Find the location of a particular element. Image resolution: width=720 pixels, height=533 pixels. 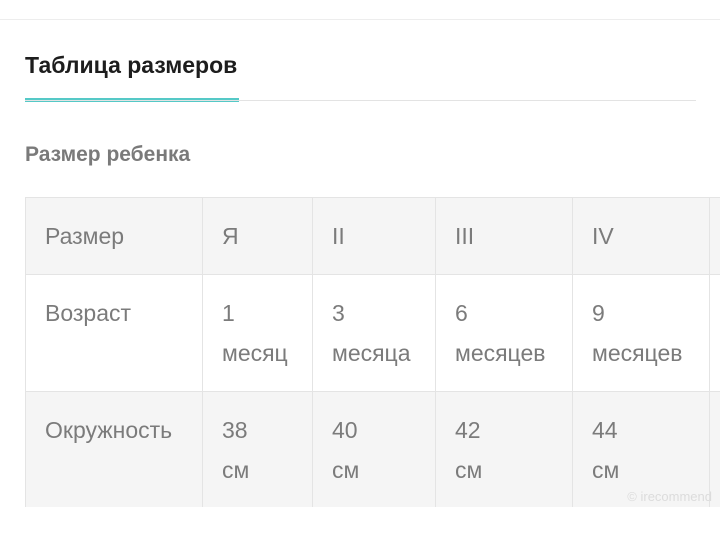

table-cell: 6 месяцев is located at coordinates (504, 333).